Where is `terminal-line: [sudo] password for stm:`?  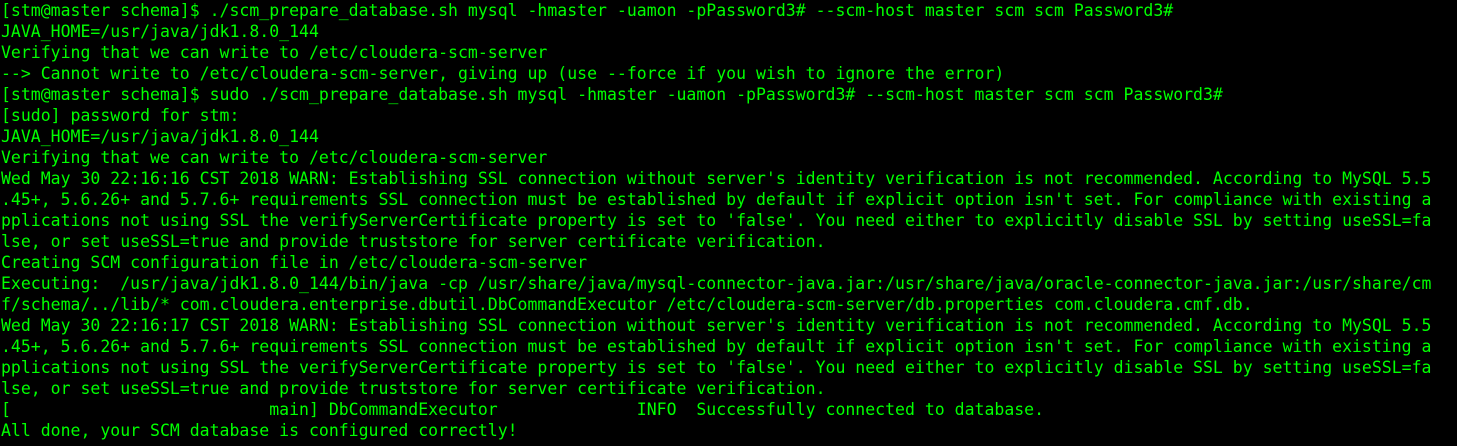 terminal-line: [sudo] password for stm: is located at coordinates (120, 115).